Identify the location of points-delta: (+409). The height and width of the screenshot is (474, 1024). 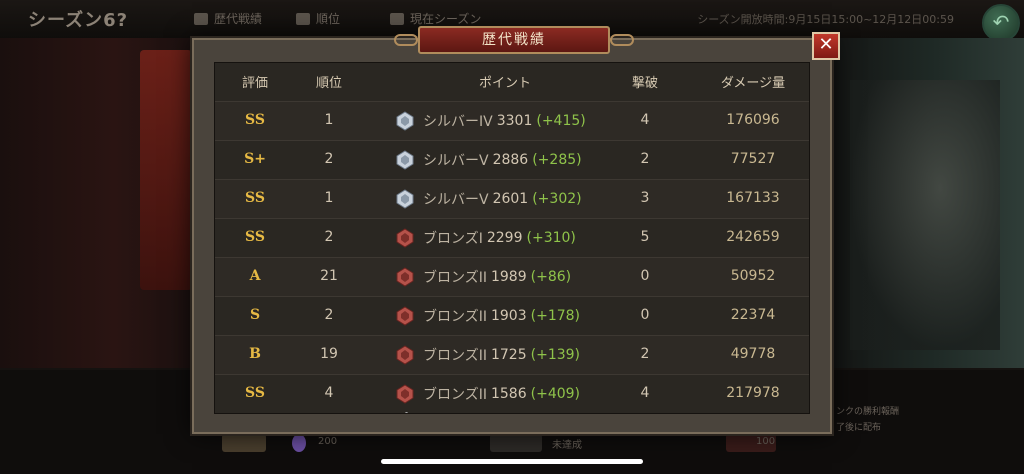
(555, 394).